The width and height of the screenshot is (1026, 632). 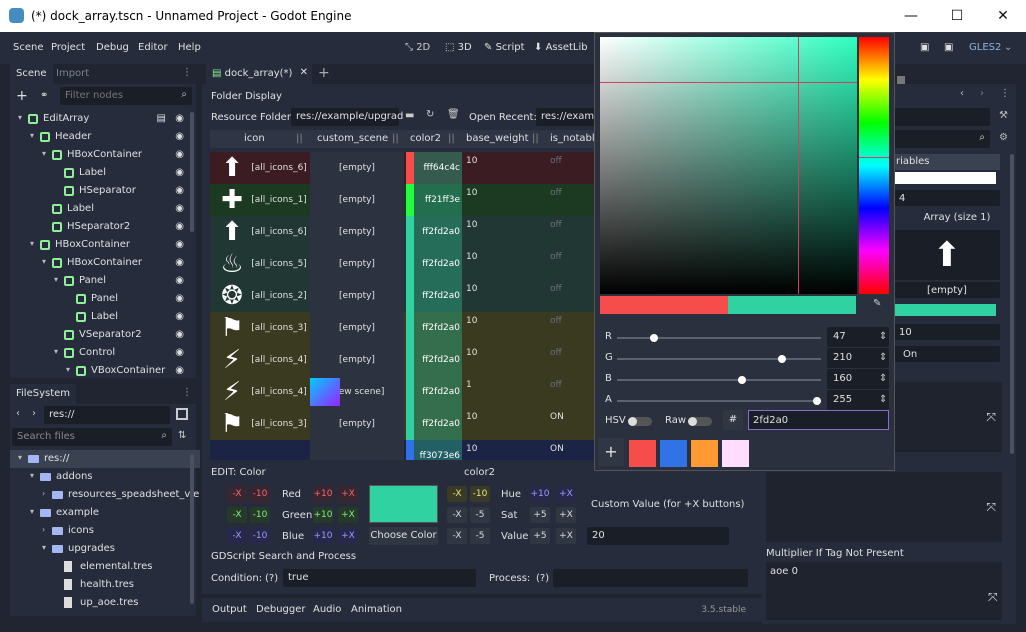 What do you see at coordinates (962, 93) in the screenshot?
I see `history-back-icon: ‹` at bounding box center [962, 93].